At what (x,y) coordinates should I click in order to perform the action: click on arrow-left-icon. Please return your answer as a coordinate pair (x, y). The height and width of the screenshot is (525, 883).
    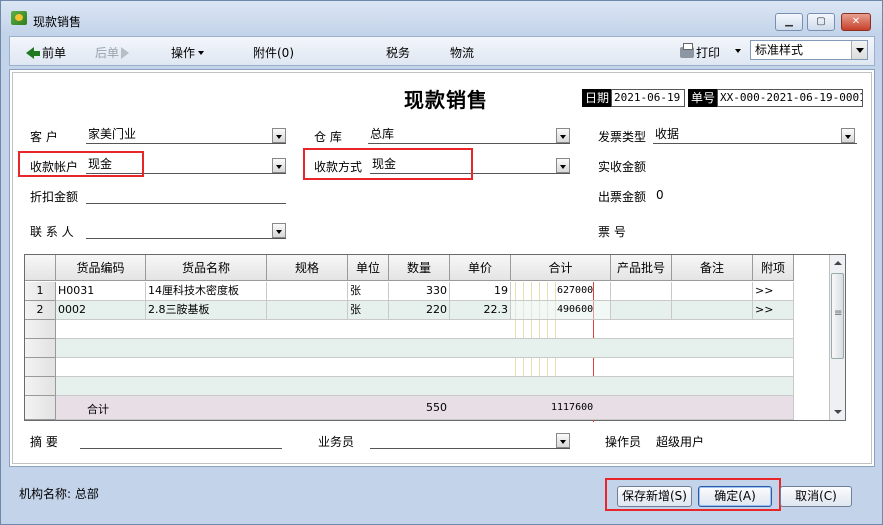
    Looking at the image, I should click on (30, 53).